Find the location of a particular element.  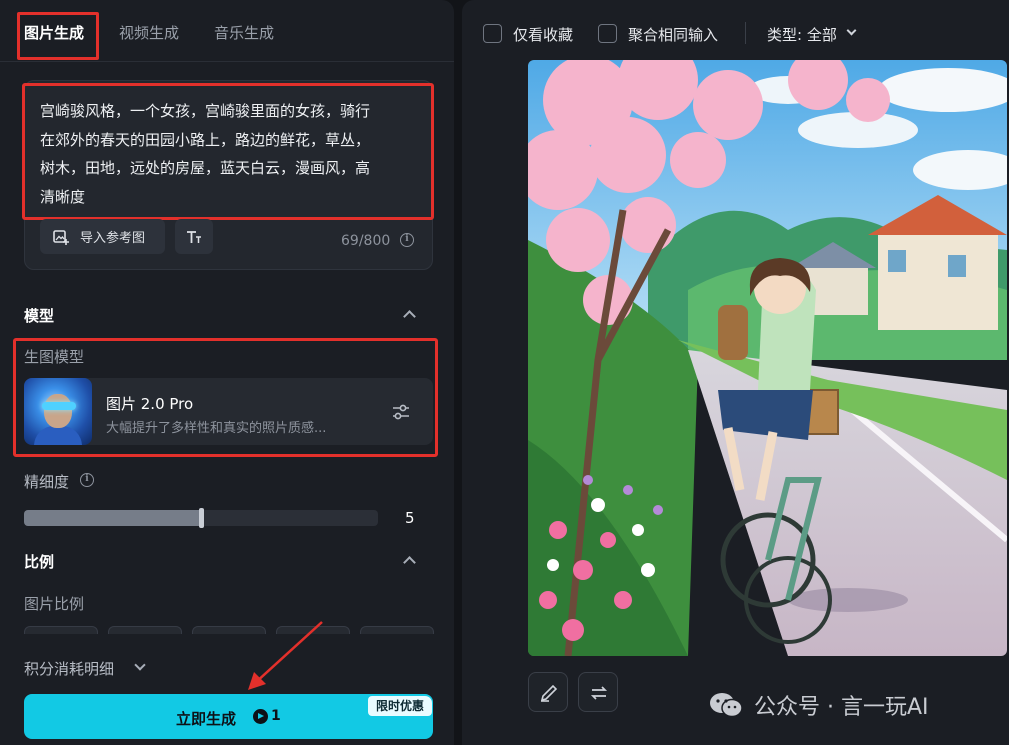

detail-slider-handle is located at coordinates (201, 518).